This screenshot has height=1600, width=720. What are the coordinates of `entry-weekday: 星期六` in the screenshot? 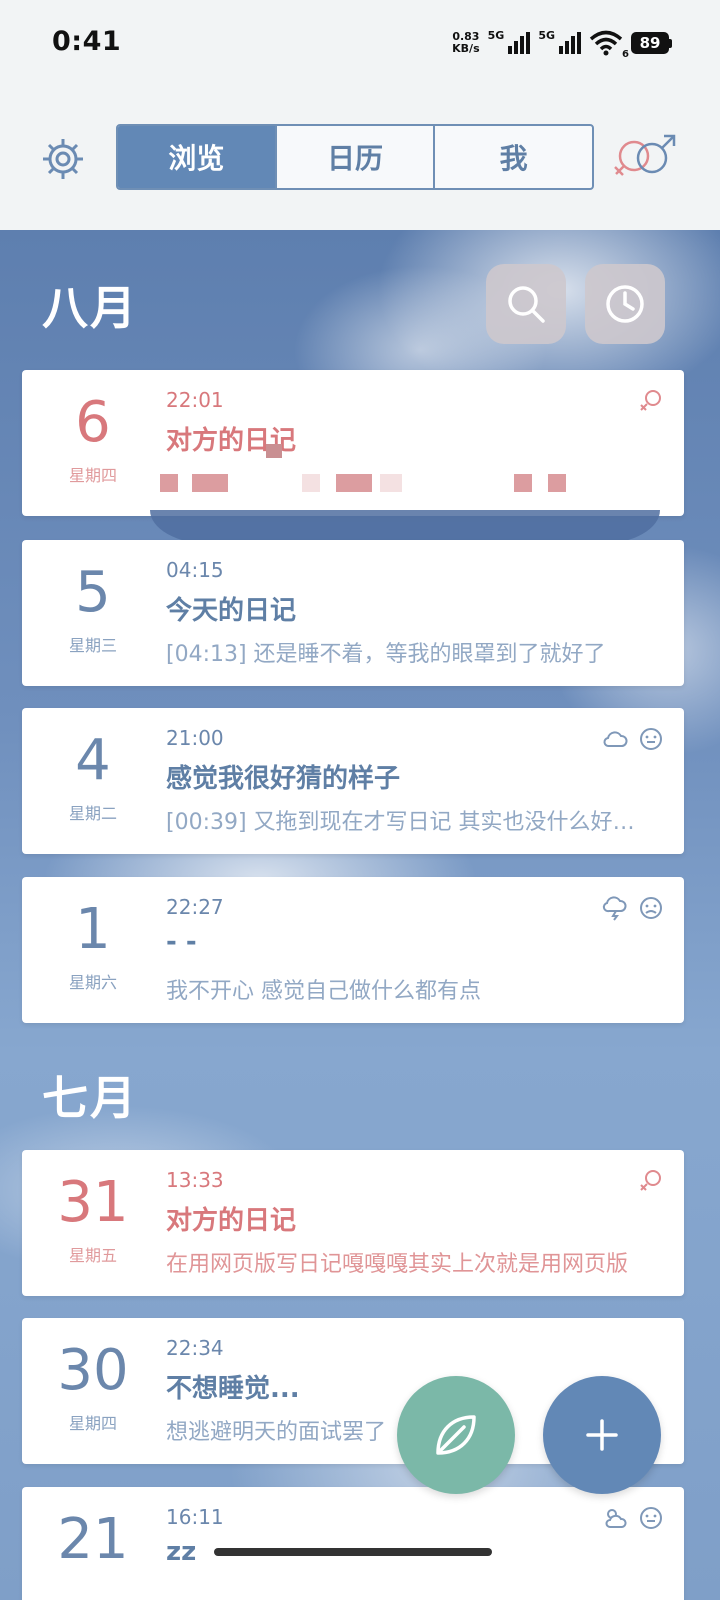 It's located at (92, 982).